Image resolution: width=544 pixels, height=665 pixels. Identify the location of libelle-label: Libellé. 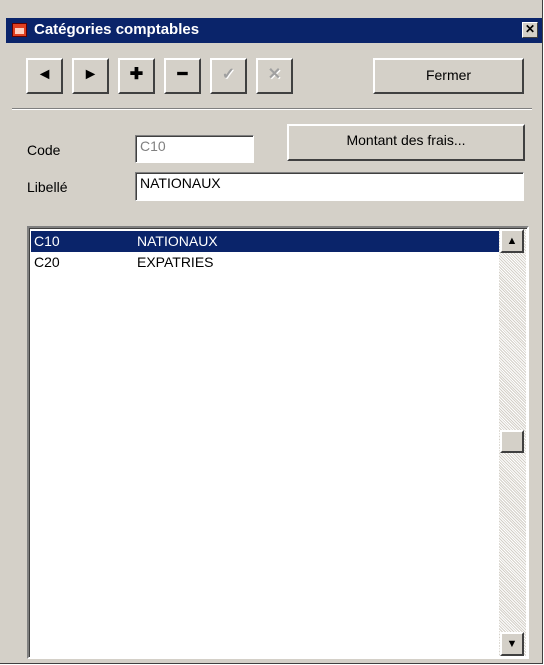
(47, 187).